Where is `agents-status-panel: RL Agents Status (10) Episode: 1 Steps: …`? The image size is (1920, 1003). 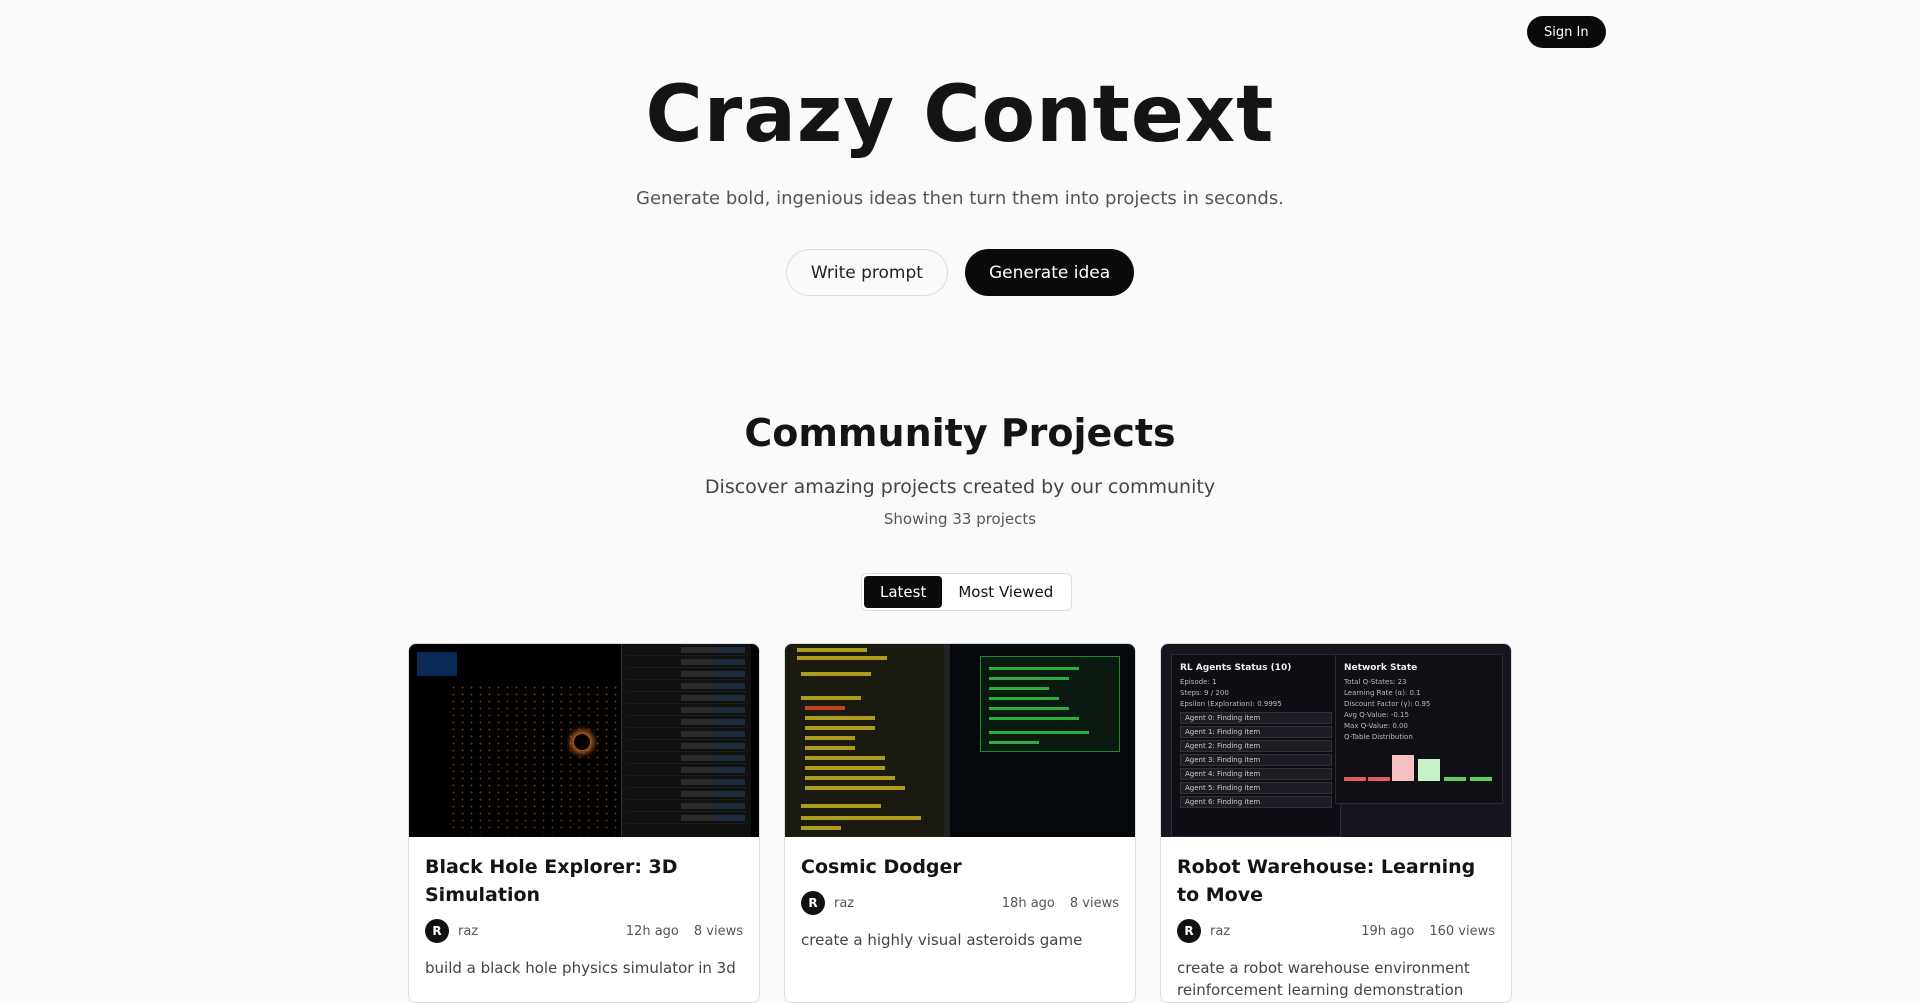 agents-status-panel: RL Agents Status (10) Episode: 1 Steps: … is located at coordinates (1256, 745).